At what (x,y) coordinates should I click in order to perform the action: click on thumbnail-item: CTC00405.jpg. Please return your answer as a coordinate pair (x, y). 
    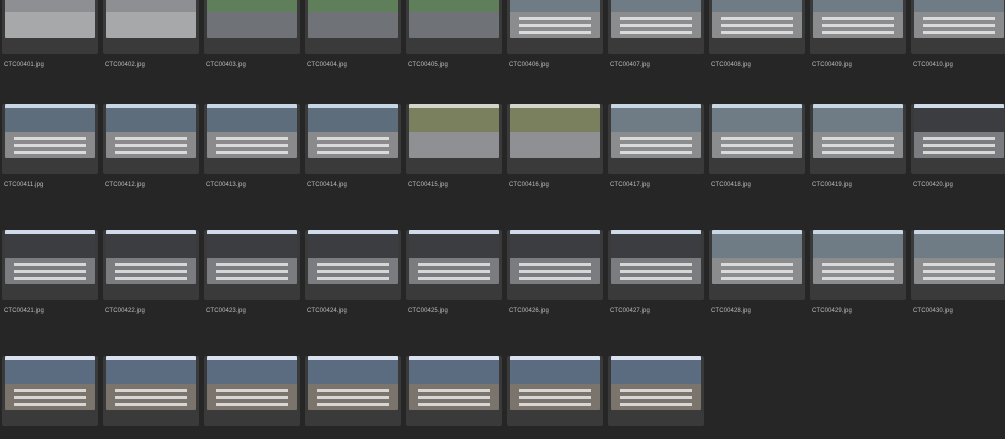
    Looking at the image, I should click on (454, 34).